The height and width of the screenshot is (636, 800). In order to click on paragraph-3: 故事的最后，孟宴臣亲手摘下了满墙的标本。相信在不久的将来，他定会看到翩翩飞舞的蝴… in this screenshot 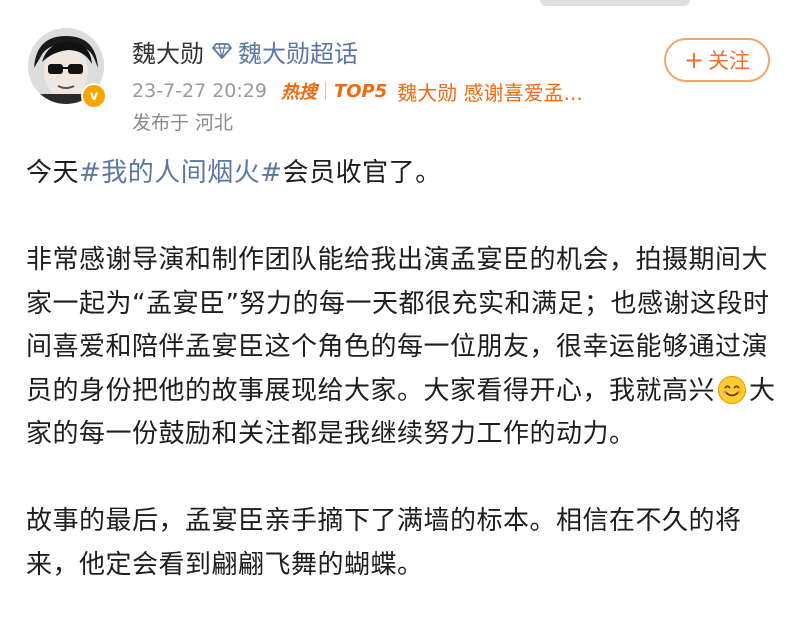, I will do `click(384, 543)`.